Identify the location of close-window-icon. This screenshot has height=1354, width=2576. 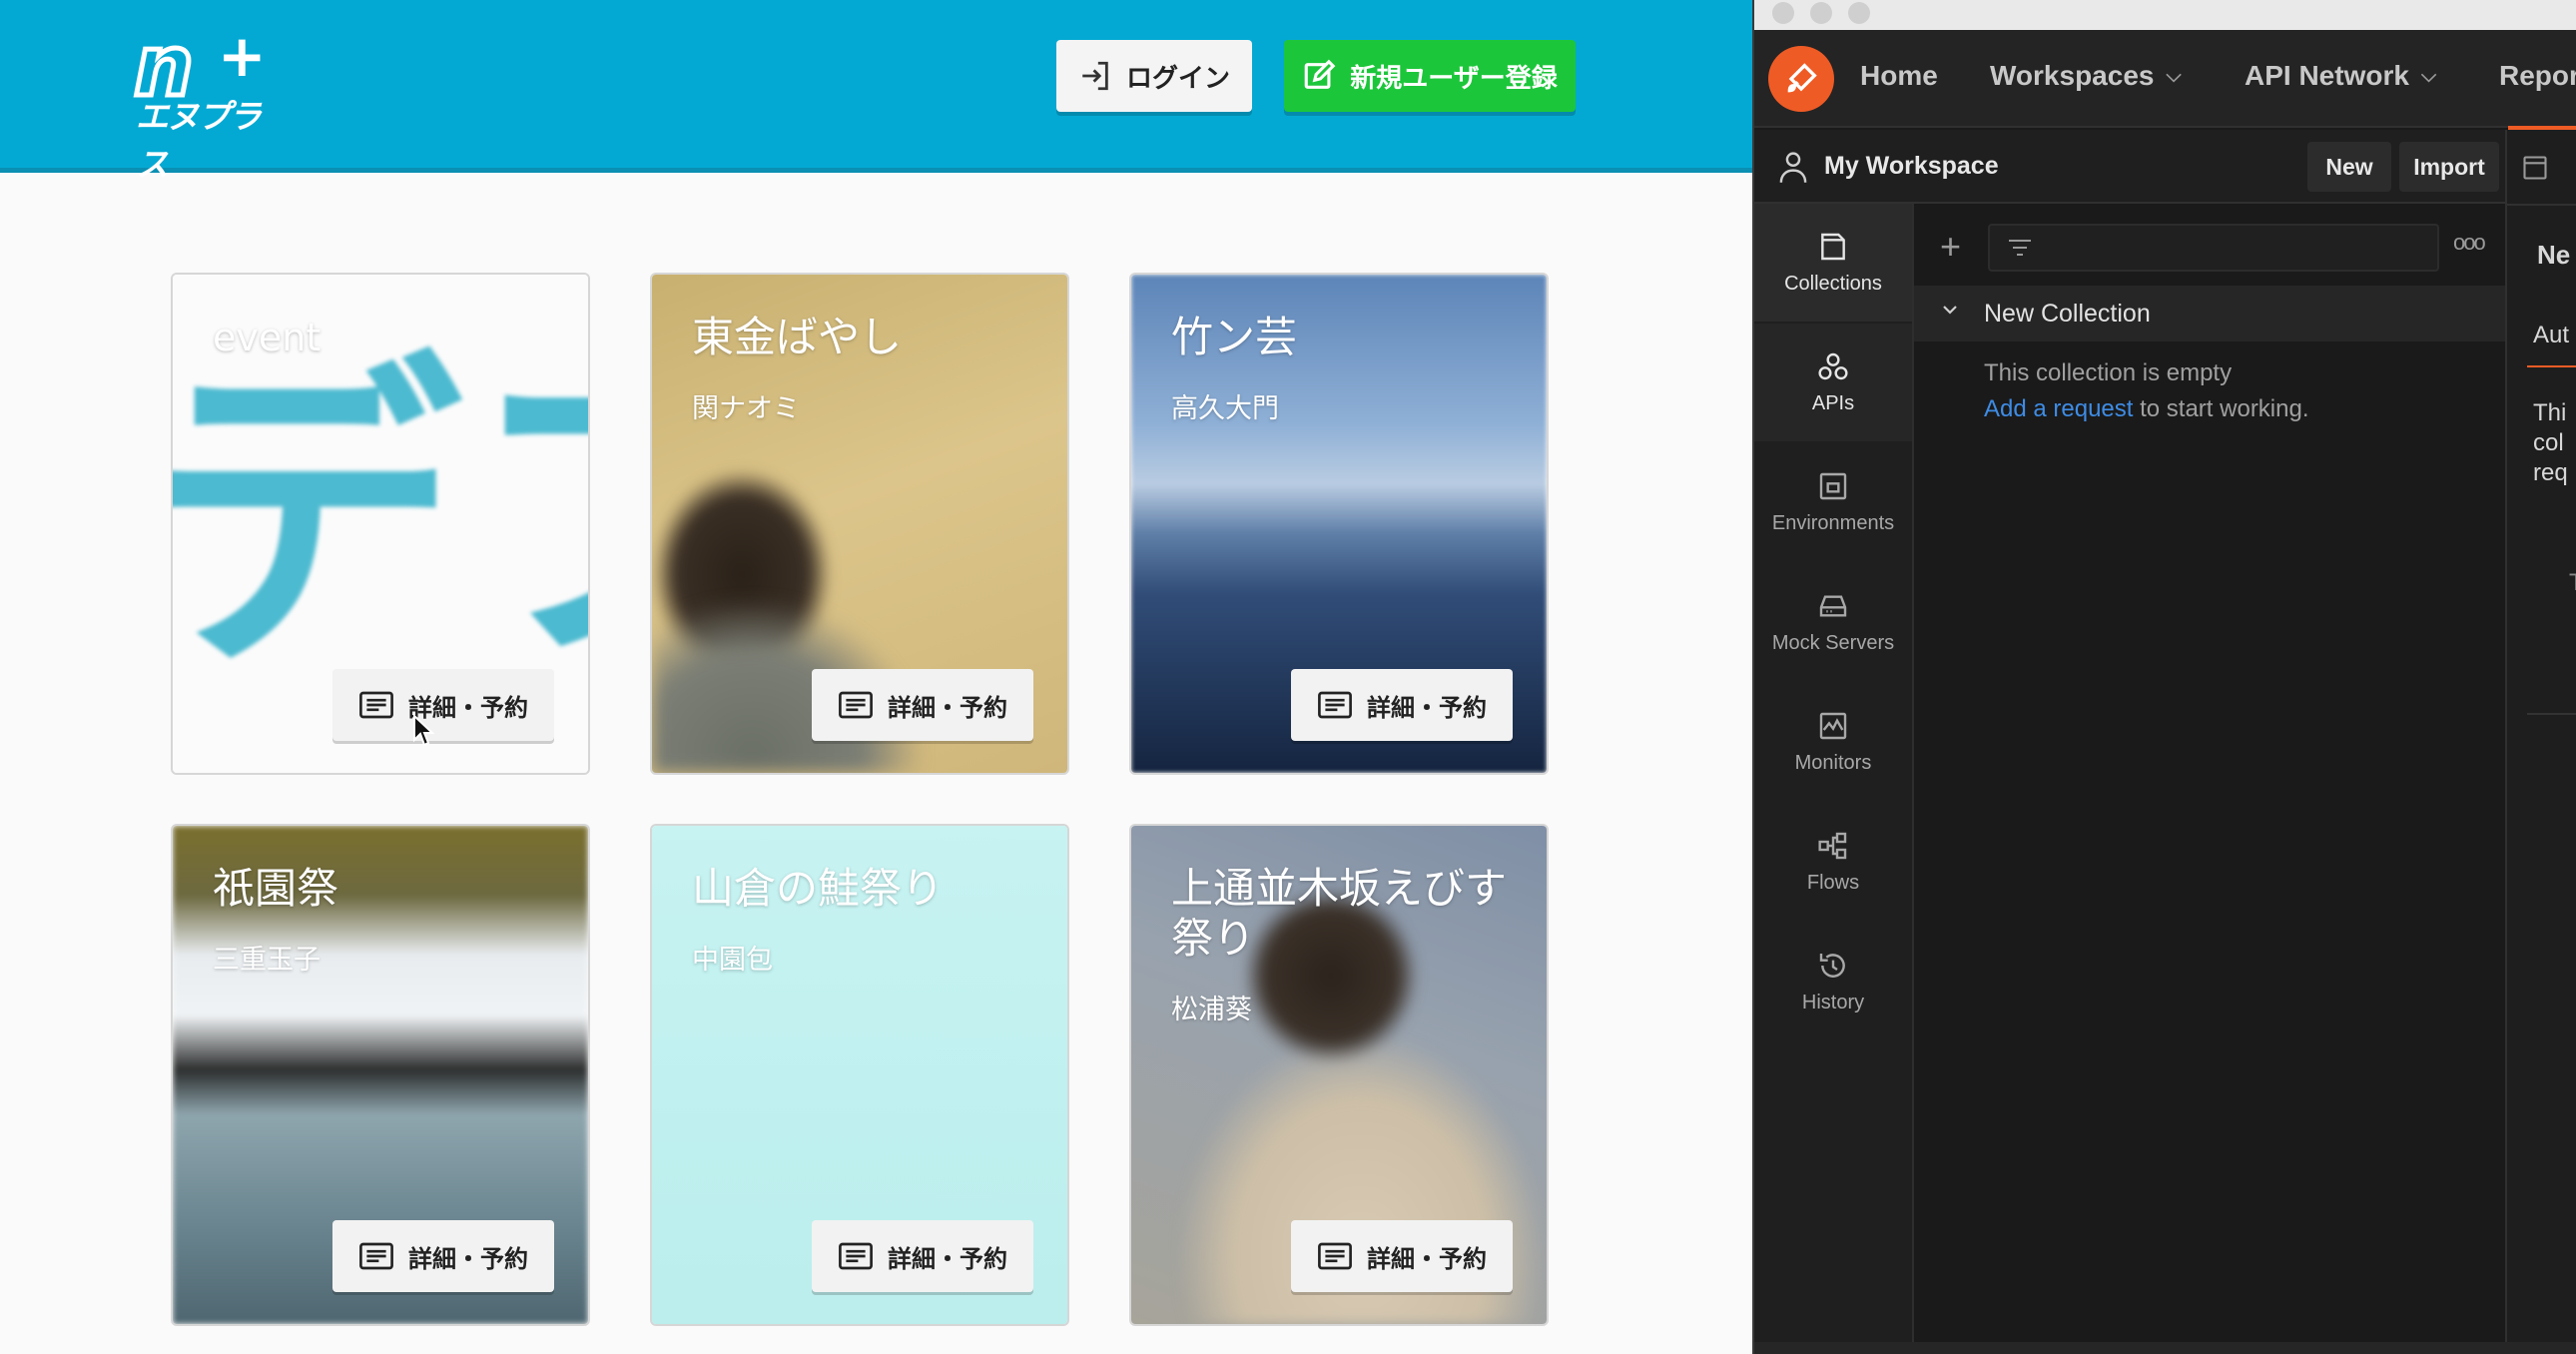
(1783, 13).